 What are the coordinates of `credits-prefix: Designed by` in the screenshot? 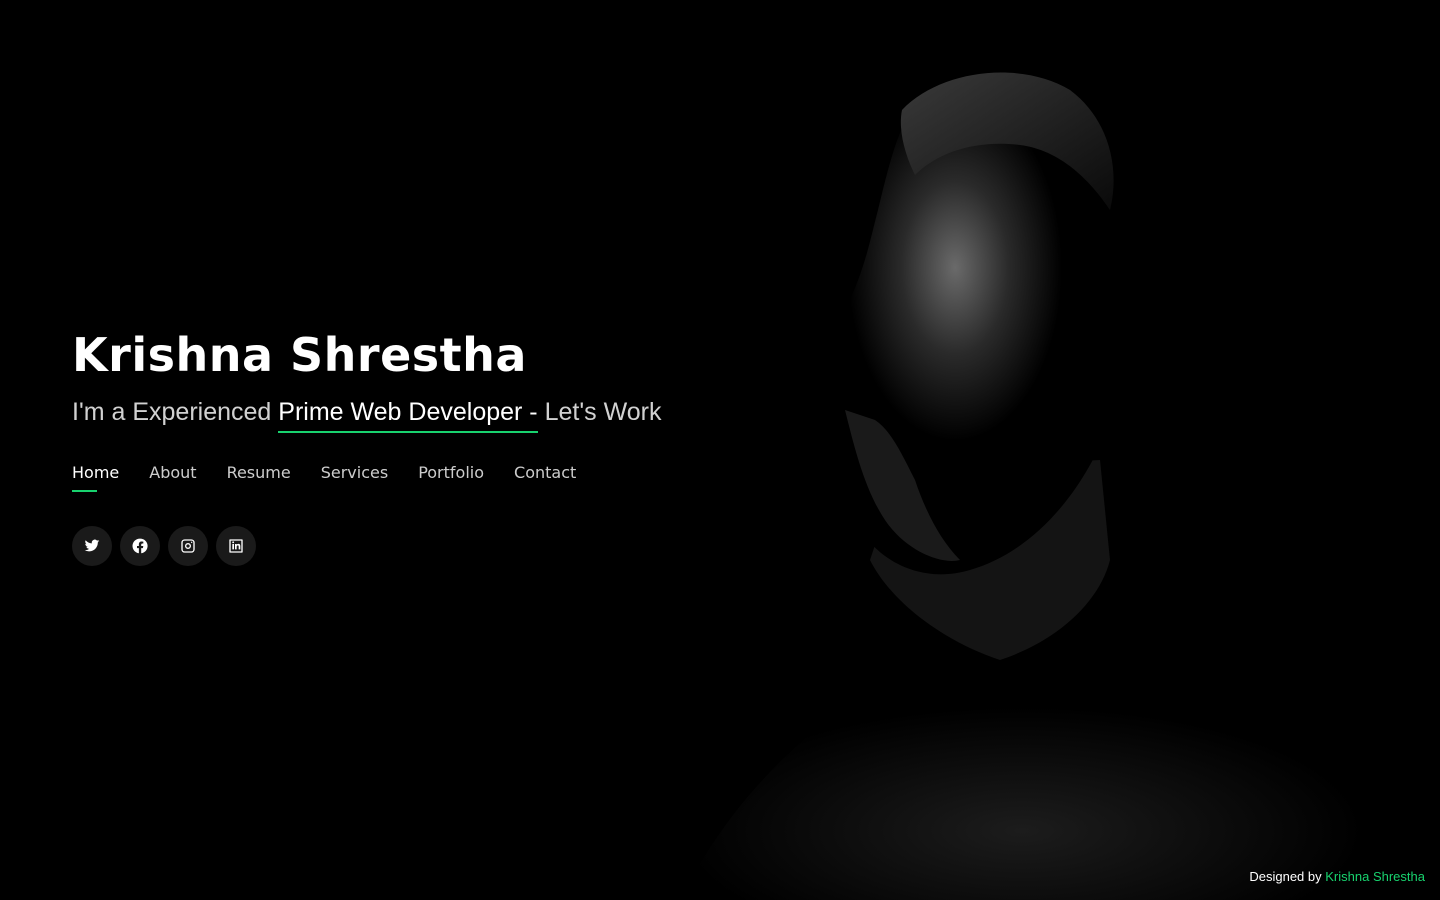 It's located at (1285, 876).